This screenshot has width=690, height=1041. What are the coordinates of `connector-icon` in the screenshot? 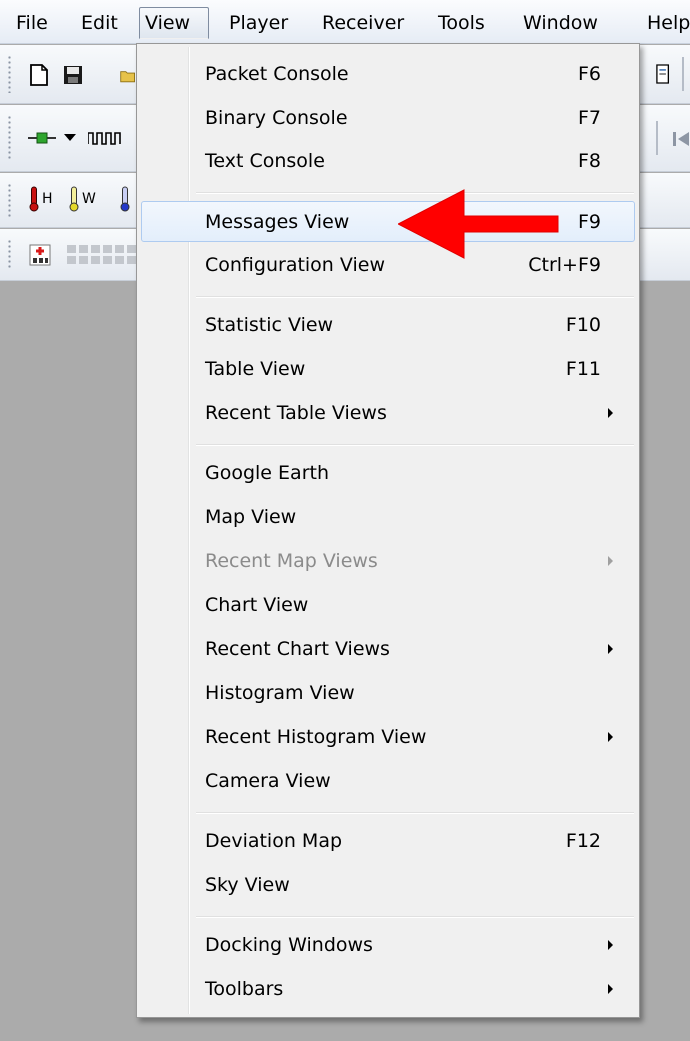 It's located at (42, 138).